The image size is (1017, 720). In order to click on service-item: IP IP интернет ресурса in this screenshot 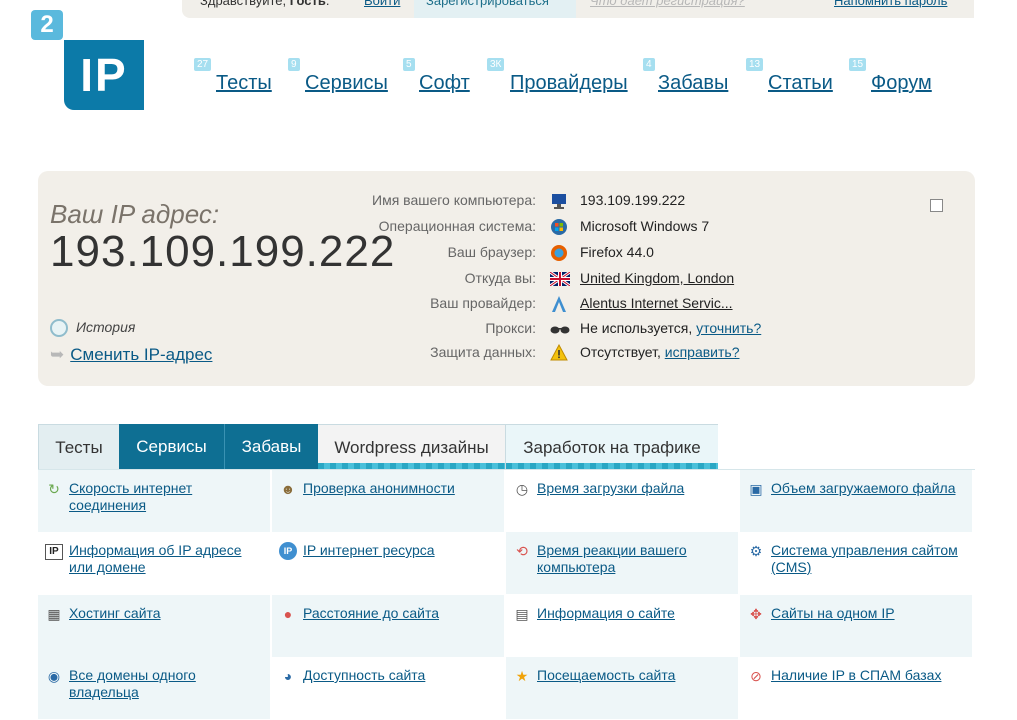, I will do `click(388, 563)`.